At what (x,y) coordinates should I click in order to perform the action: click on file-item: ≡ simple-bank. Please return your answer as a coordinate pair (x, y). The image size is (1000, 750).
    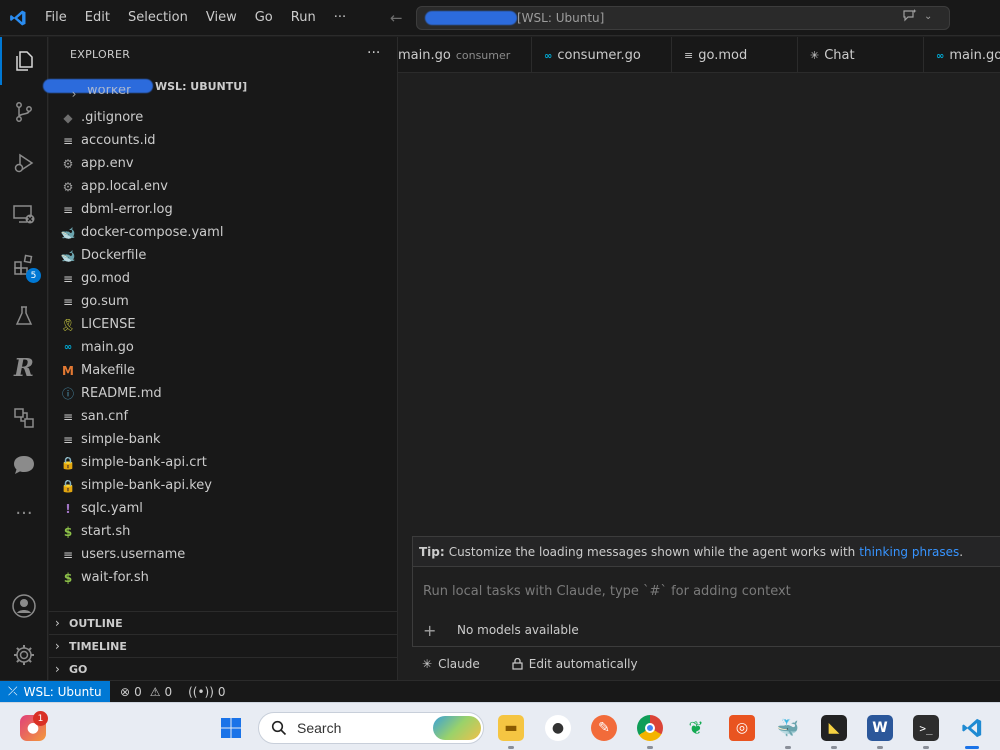
    Looking at the image, I should click on (223, 439).